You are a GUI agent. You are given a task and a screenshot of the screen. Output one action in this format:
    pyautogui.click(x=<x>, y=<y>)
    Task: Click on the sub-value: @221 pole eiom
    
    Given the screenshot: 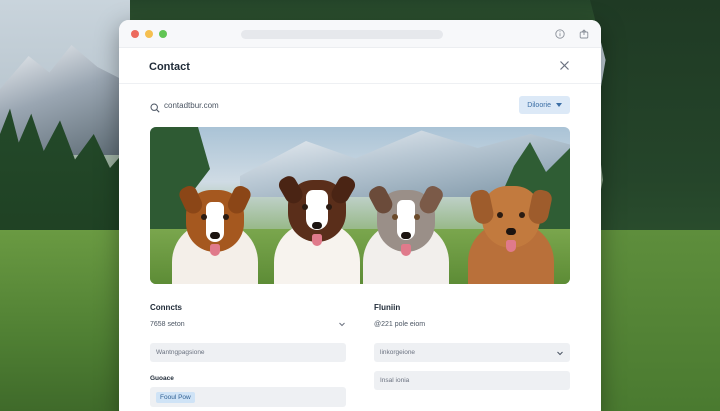 What is the action you would take?
    pyautogui.click(x=400, y=324)
    